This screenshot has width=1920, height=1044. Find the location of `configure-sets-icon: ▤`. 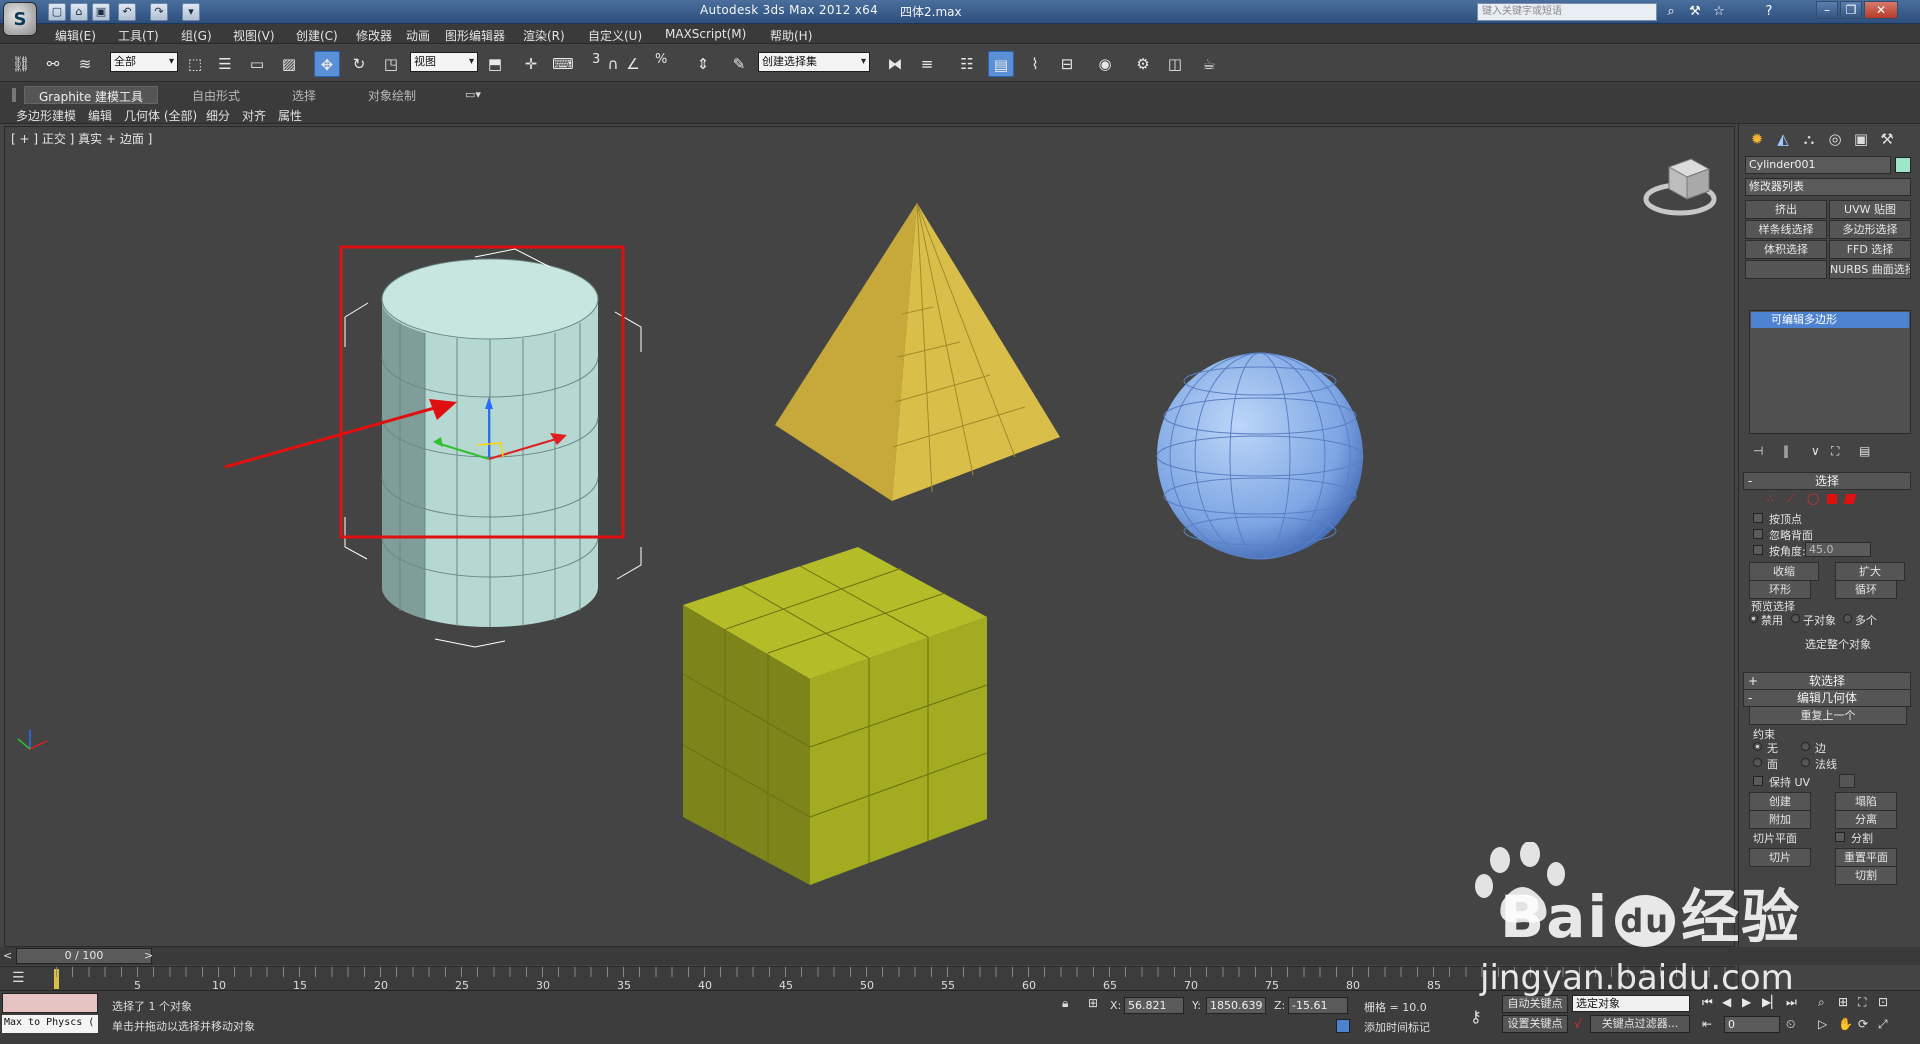

configure-sets-icon: ▤ is located at coordinates (1864, 451).